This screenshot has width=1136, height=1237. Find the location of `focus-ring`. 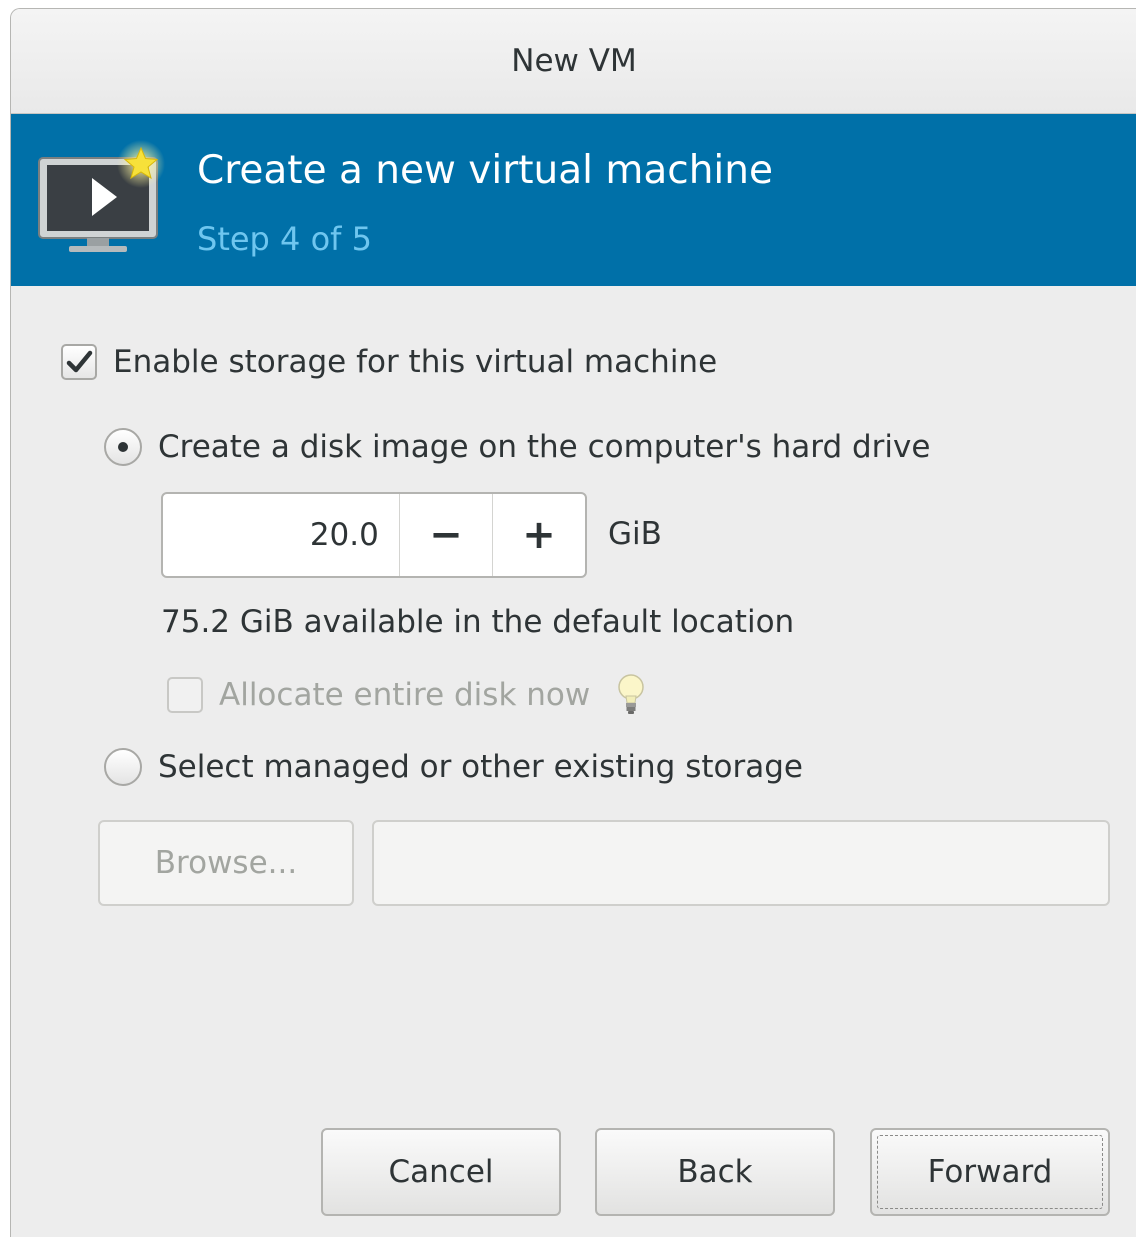

focus-ring is located at coordinates (990, 1172).